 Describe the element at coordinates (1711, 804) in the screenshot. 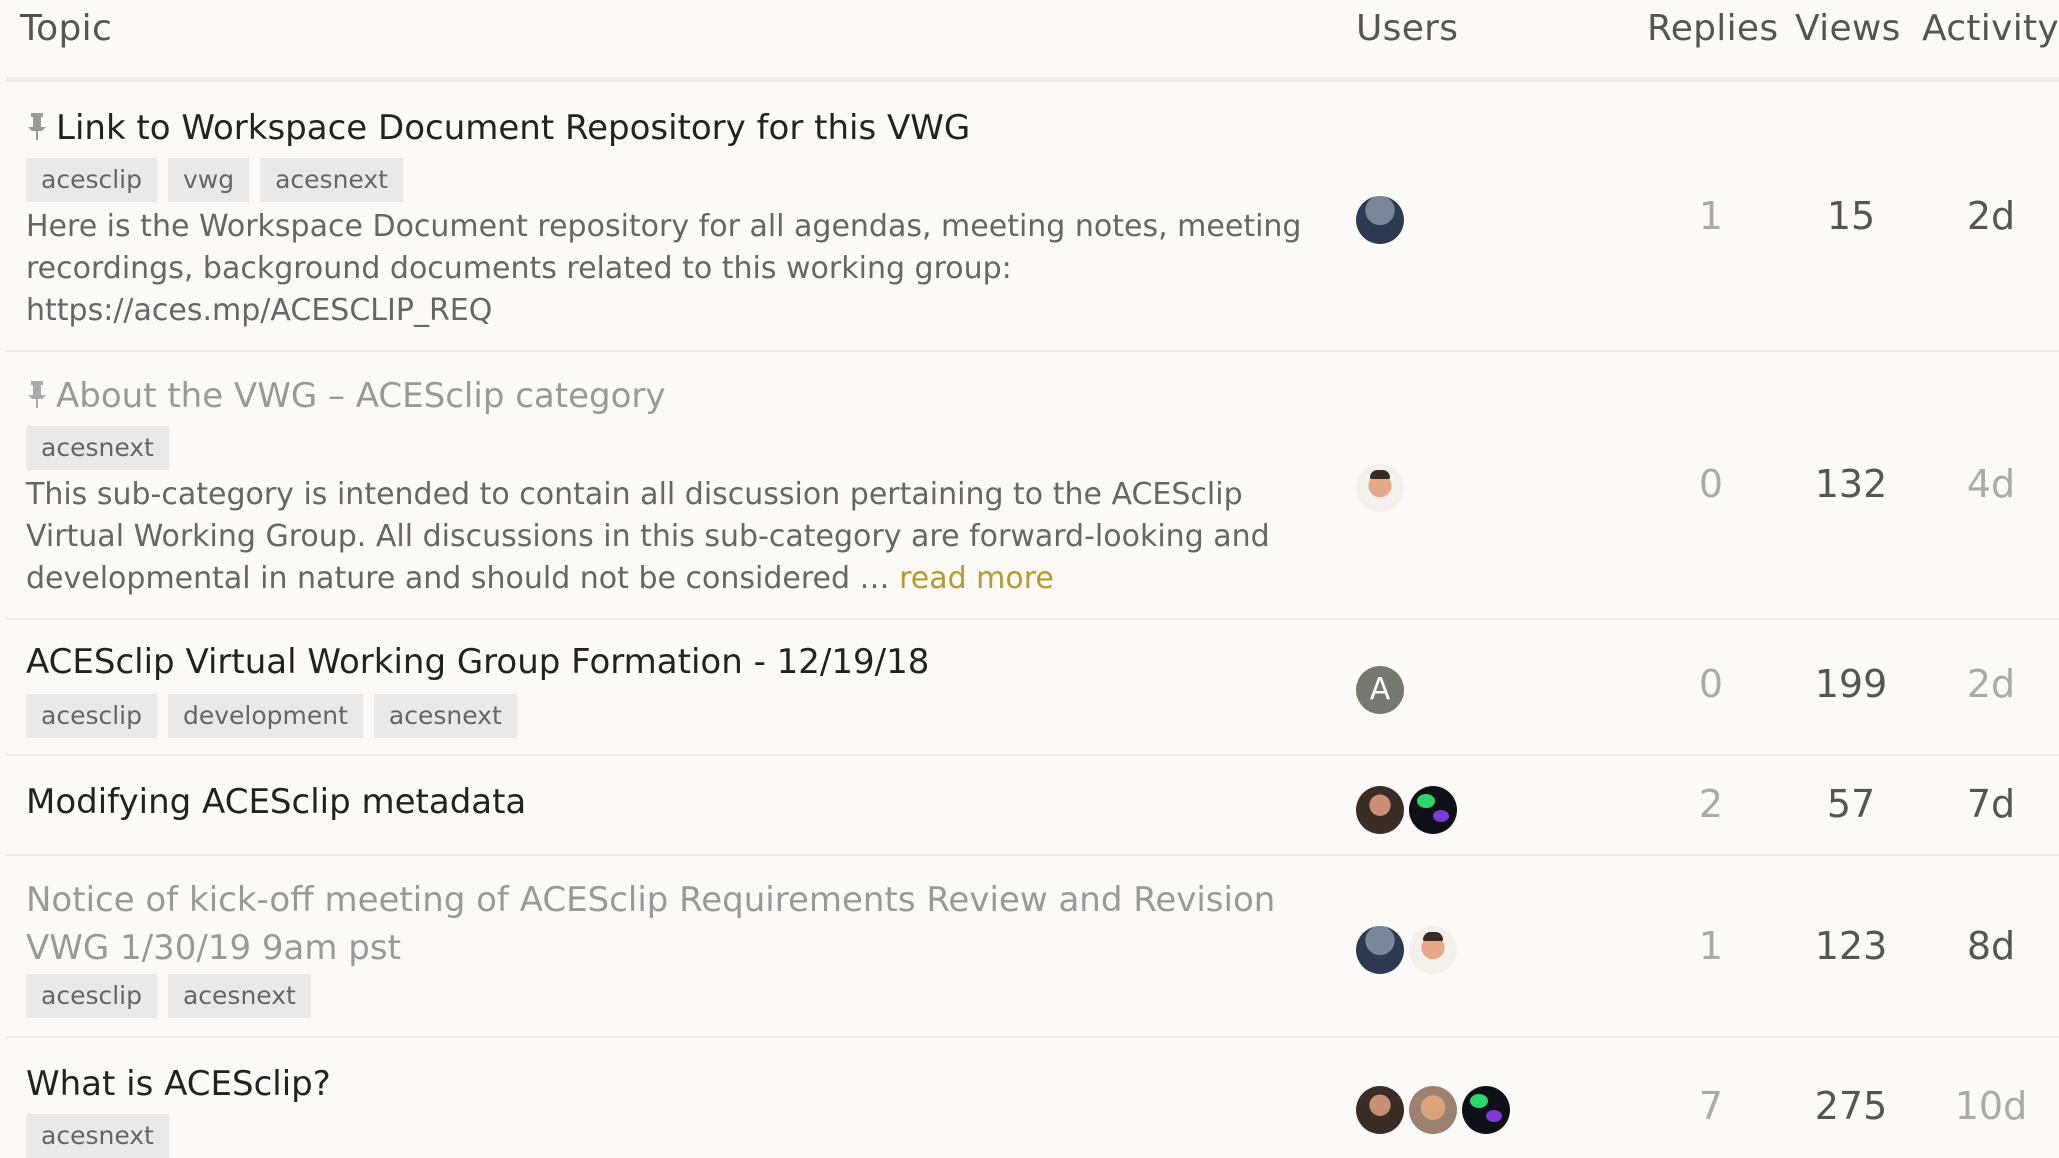

I see `replies-count: 2` at that location.